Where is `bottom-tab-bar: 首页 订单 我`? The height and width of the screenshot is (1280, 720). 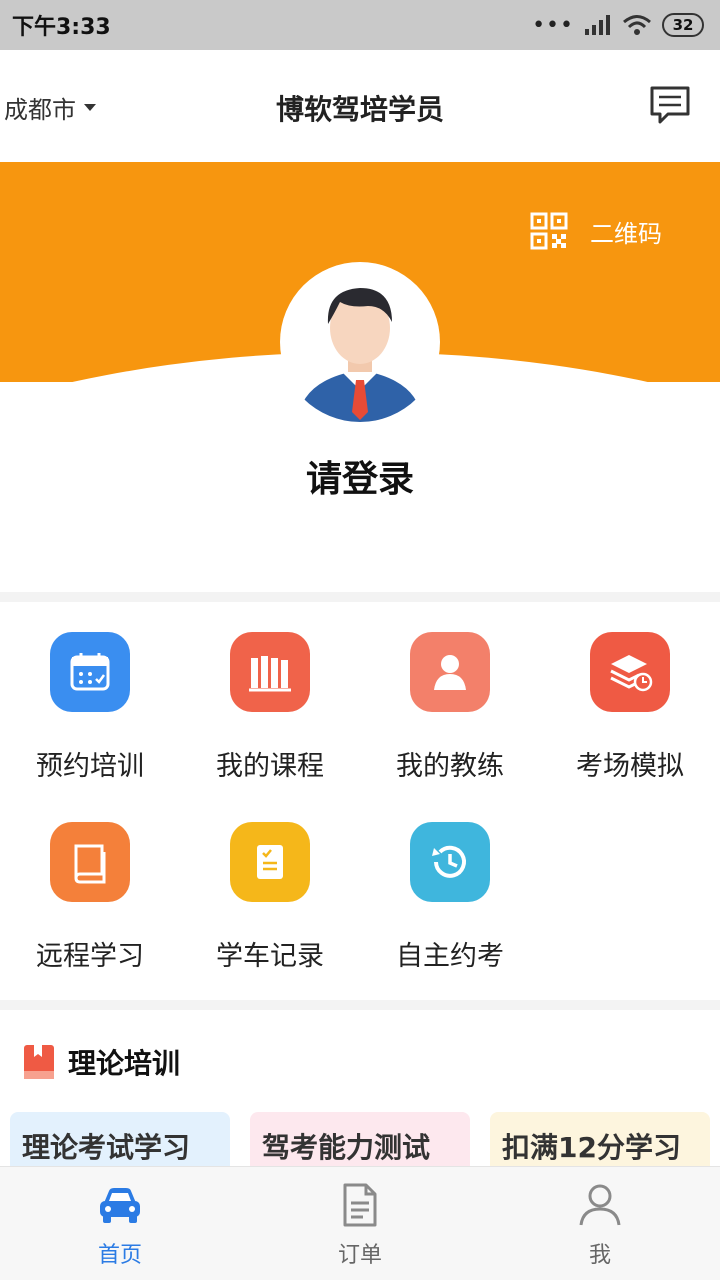
bottom-tab-bar: 首页 订单 我 is located at coordinates (360, 1223).